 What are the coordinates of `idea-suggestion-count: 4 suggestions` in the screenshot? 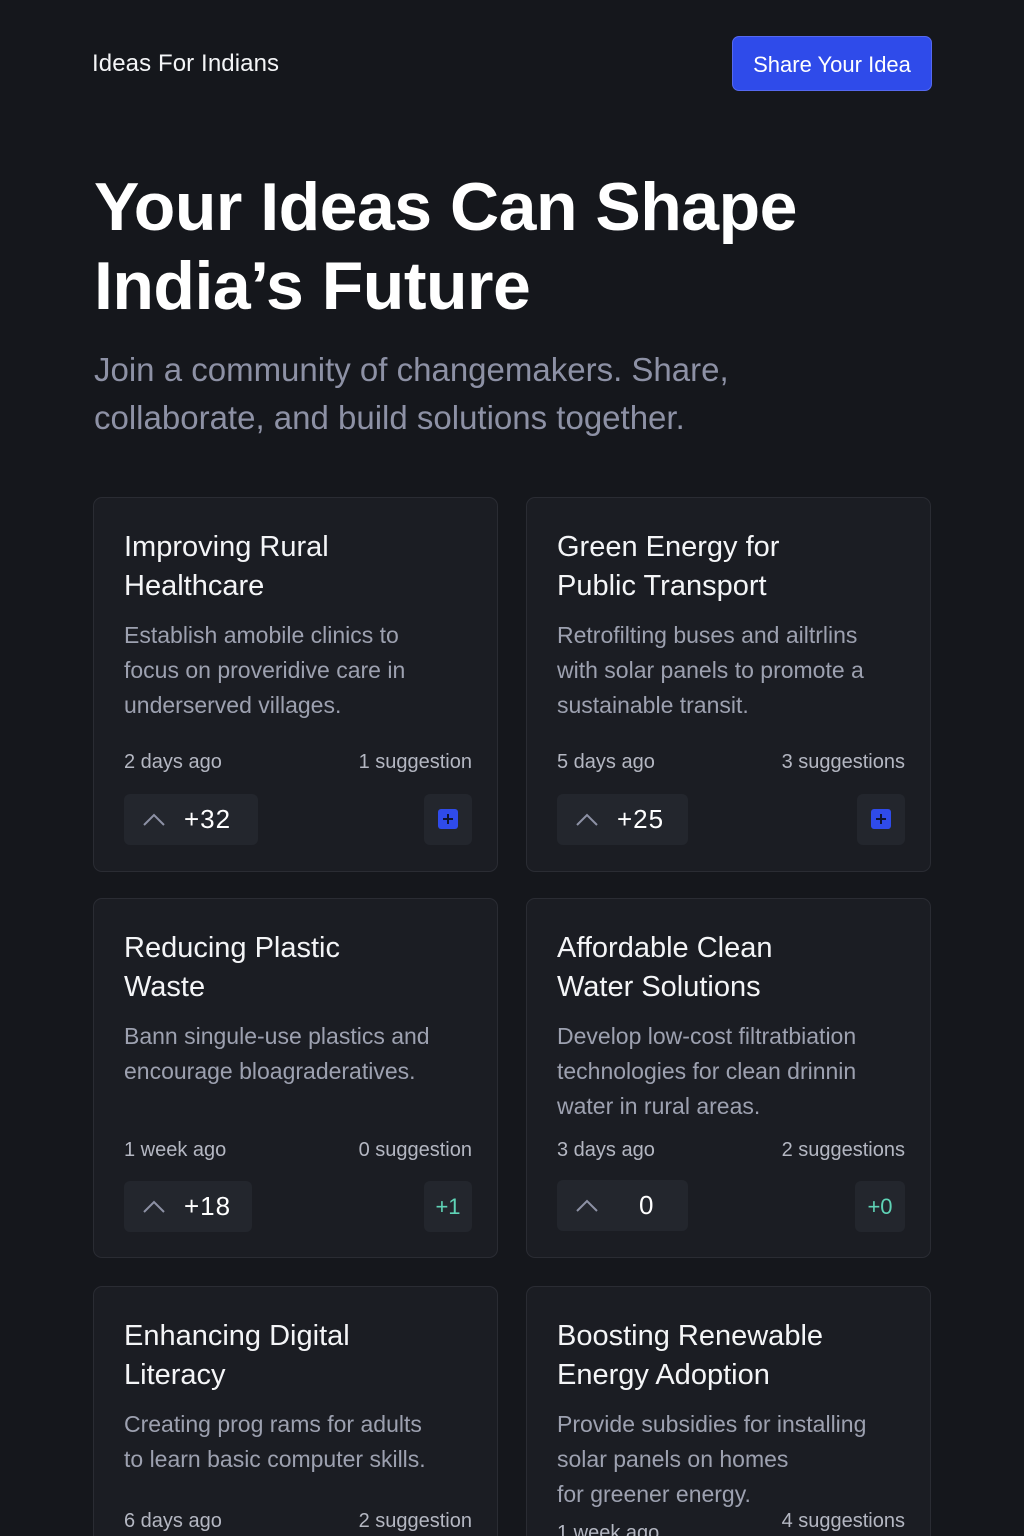 It's located at (843, 1521).